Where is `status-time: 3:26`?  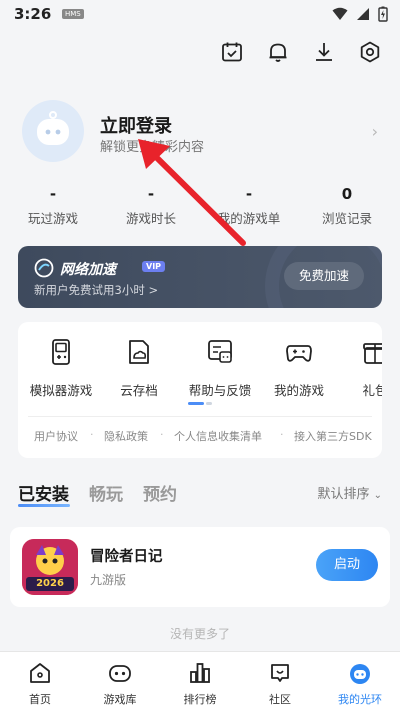
status-time: 3:26 is located at coordinates (33, 14).